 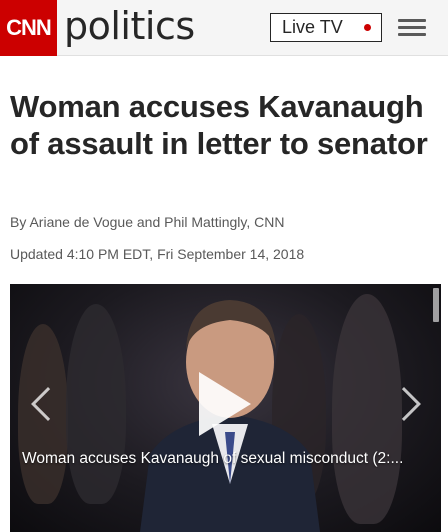 What do you see at coordinates (312, 27) in the screenshot?
I see `live-tv-label: Live TV` at bounding box center [312, 27].